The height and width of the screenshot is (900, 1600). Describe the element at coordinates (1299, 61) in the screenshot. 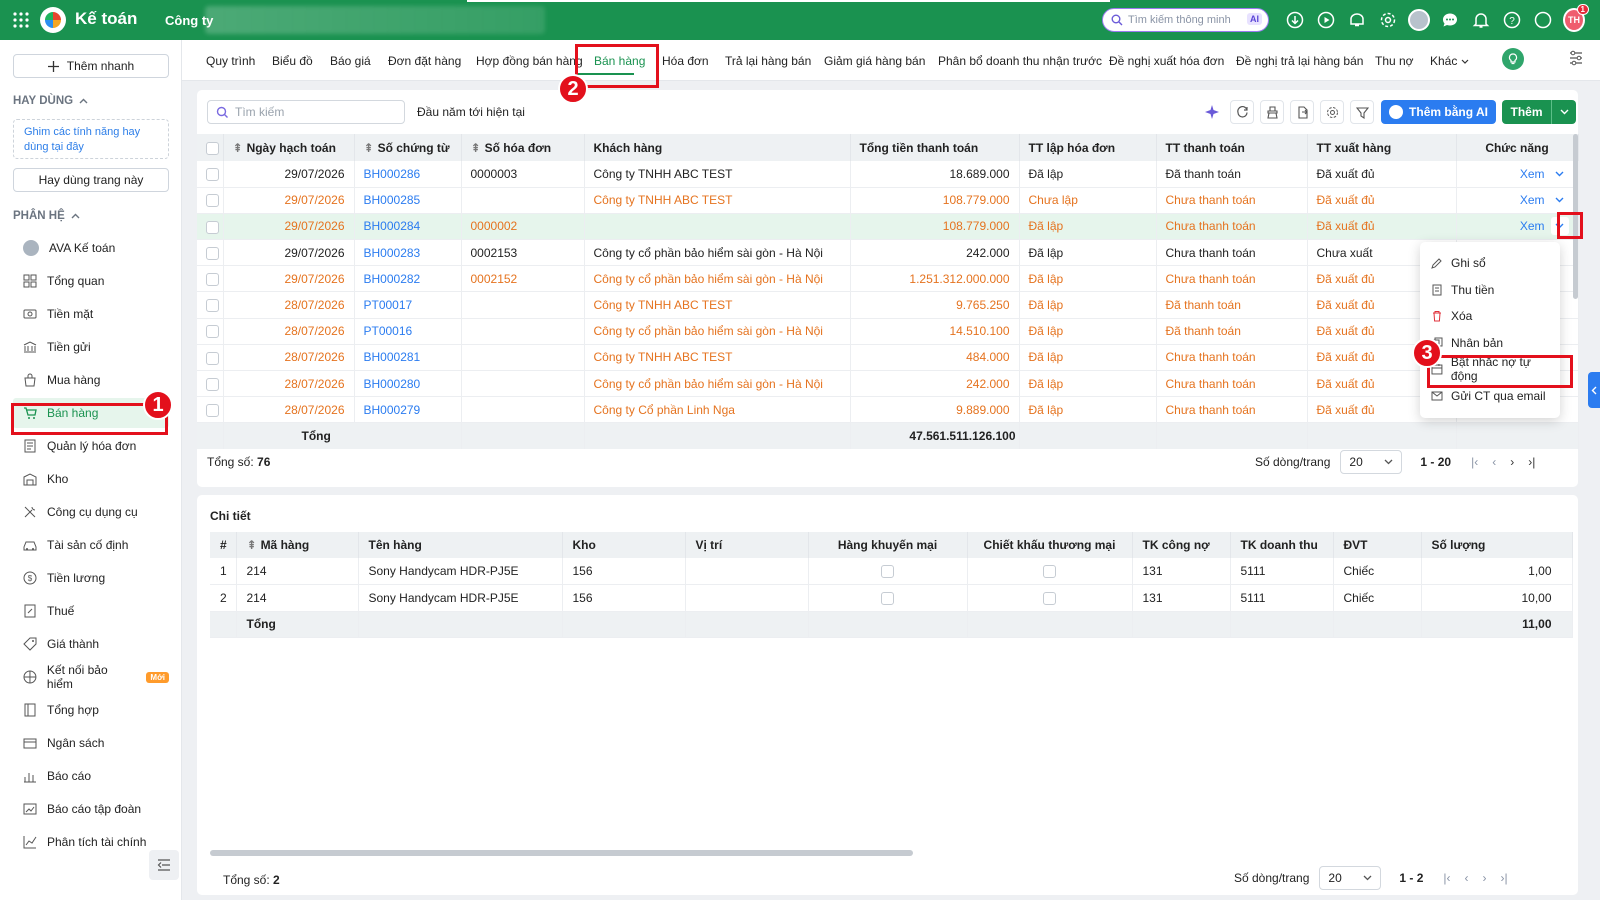

I see `tab-return-request: Đề nghị trả lại hàng bán` at that location.